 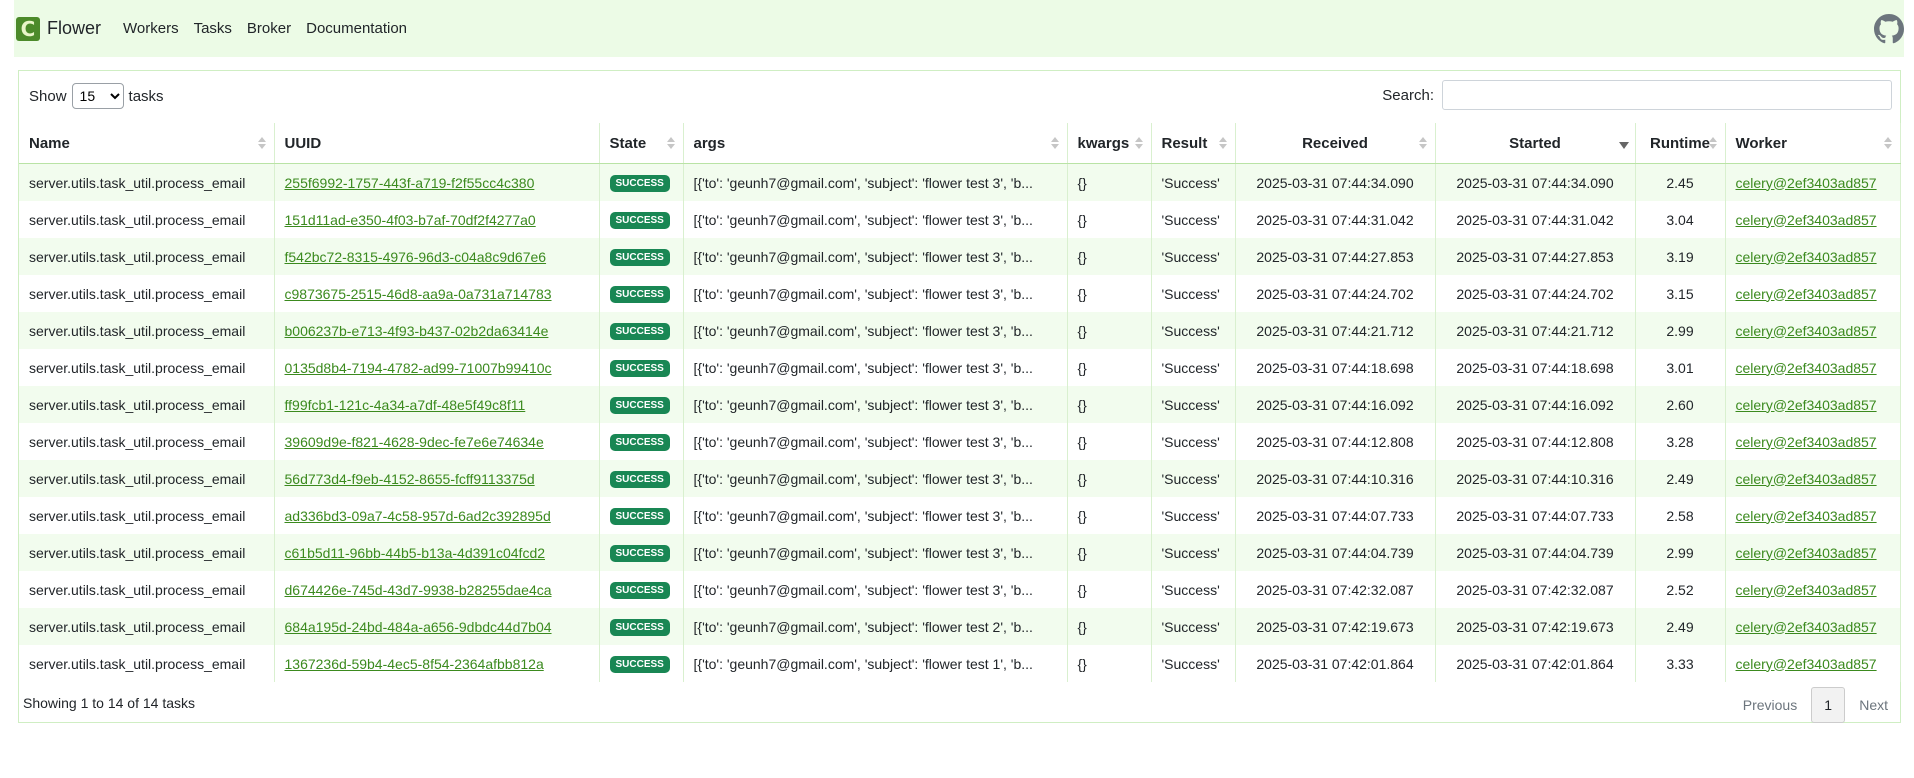 I want to click on col-args: args, so click(x=875, y=143).